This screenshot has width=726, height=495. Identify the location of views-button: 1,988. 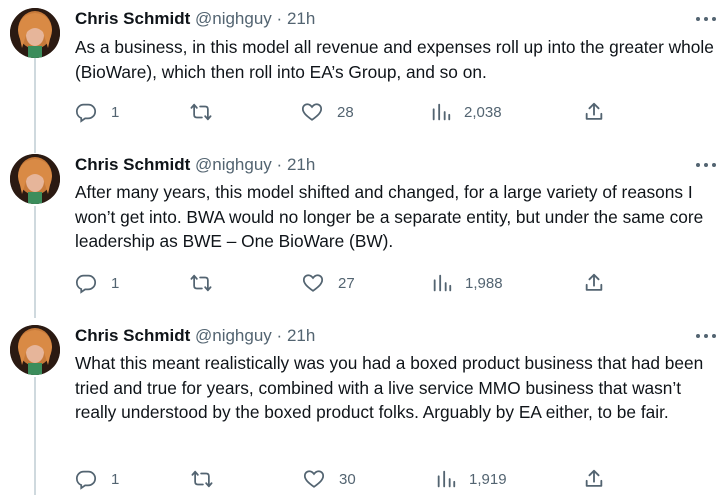
(467, 283).